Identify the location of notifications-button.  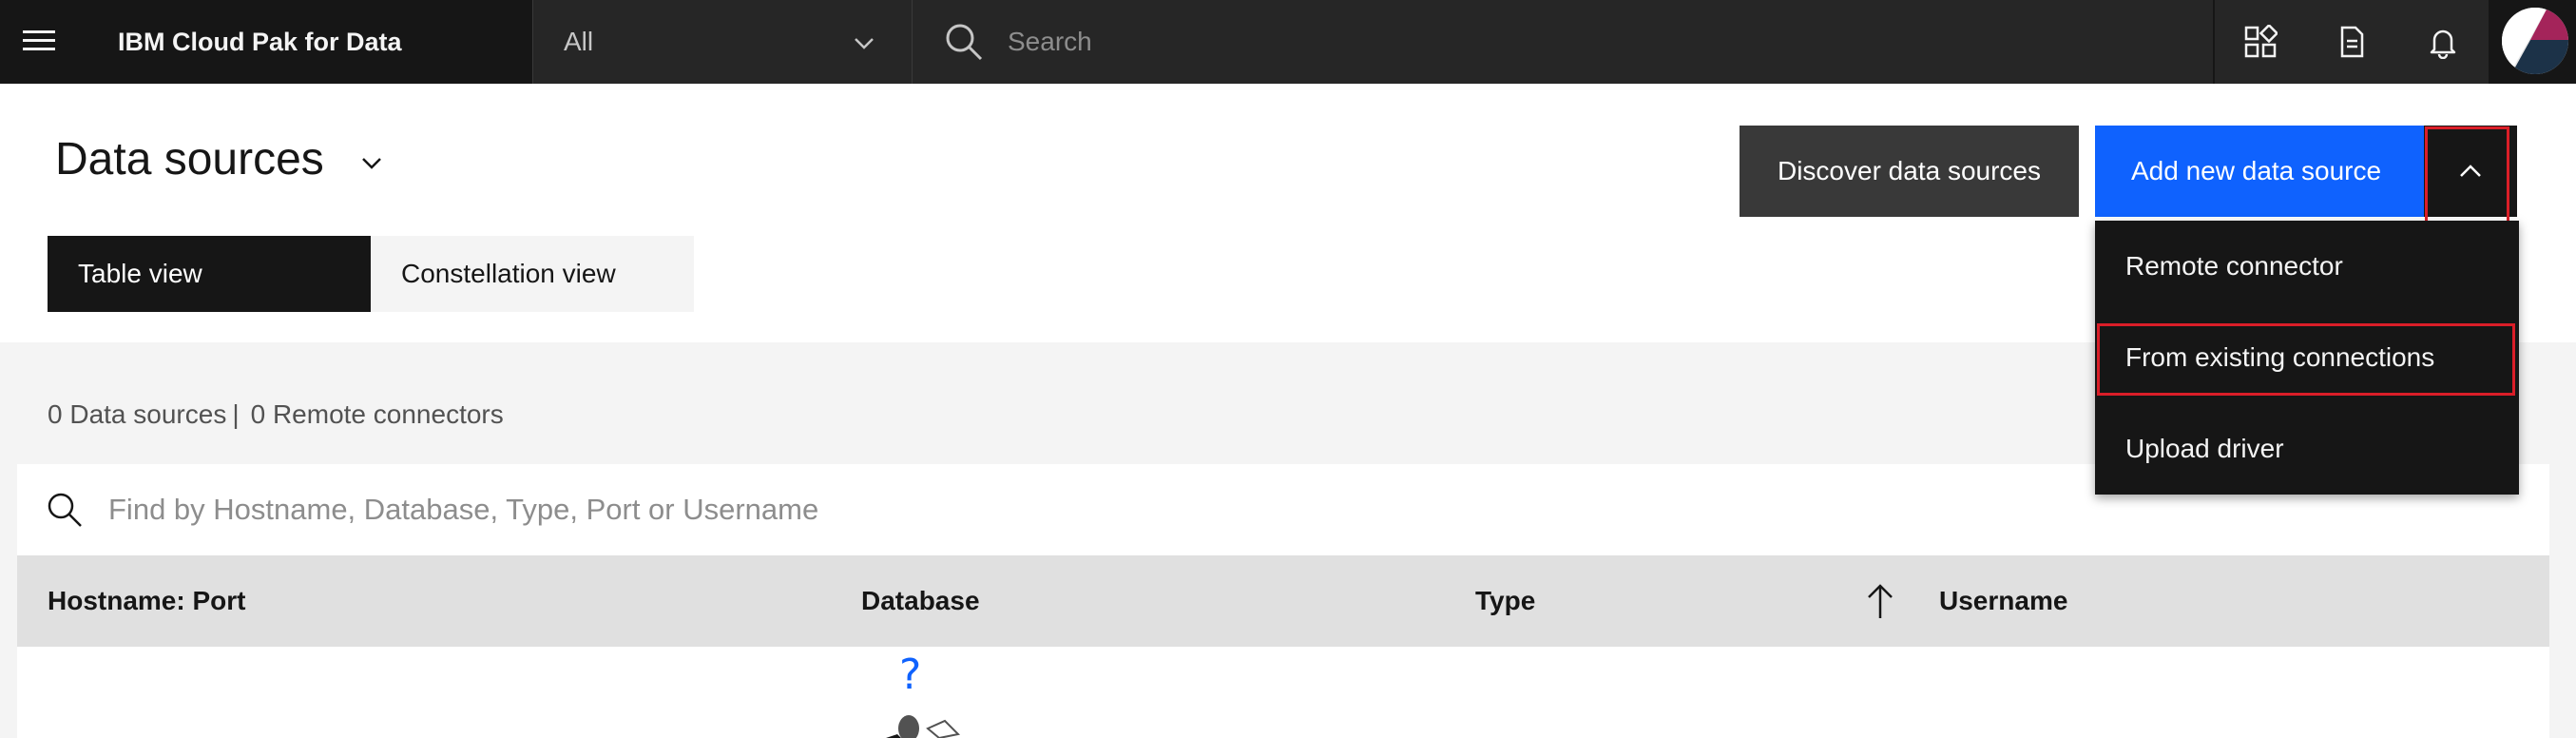
(2443, 42).